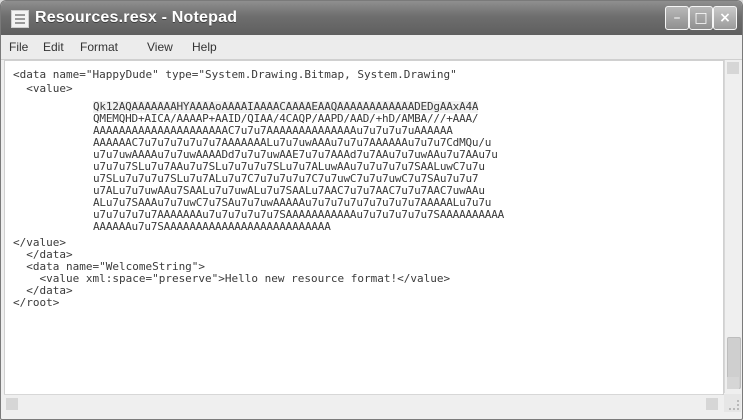  Describe the element at coordinates (733, 226) in the screenshot. I see `vertical-scrollbar` at that location.